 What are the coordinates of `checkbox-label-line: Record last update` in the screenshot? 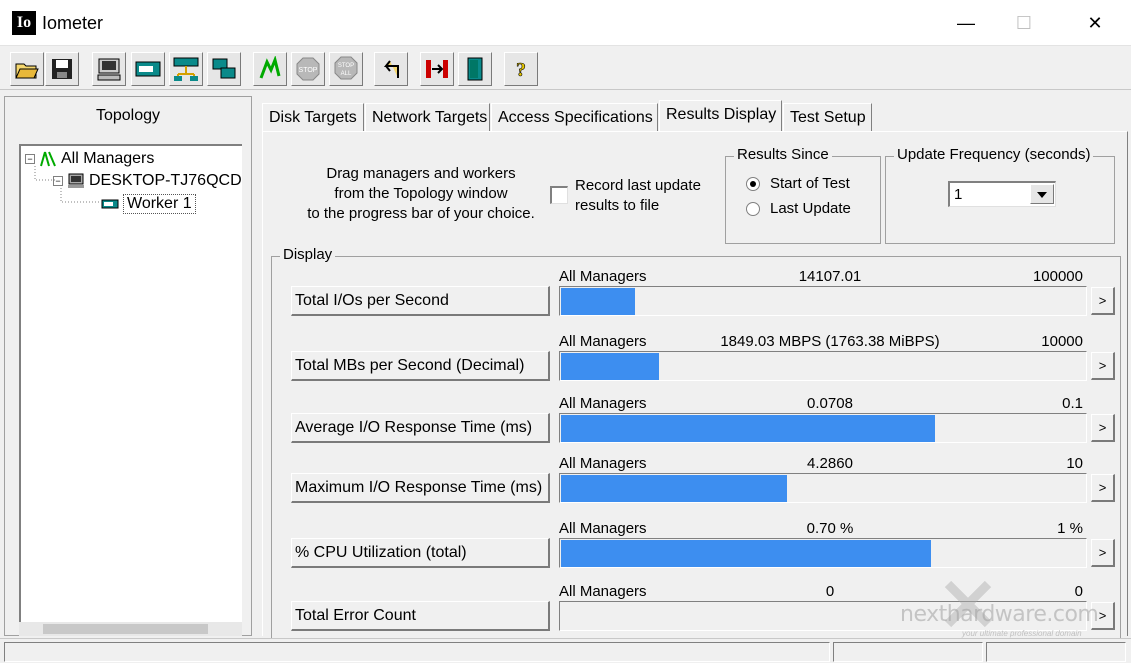 It's located at (638, 185).